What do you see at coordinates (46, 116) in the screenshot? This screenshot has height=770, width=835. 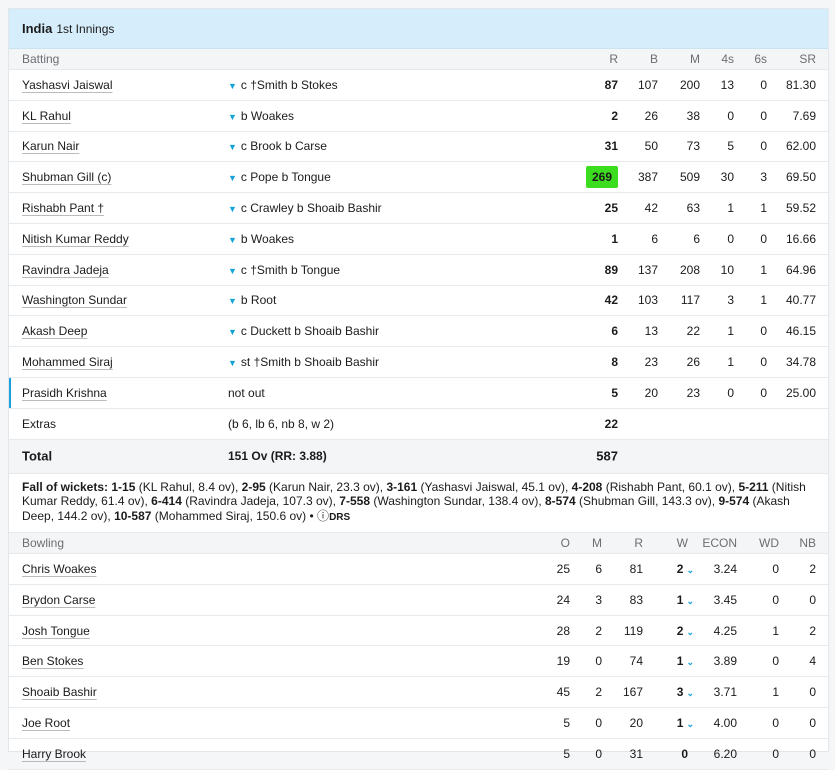 I see `batter-name: KL Rahul` at bounding box center [46, 116].